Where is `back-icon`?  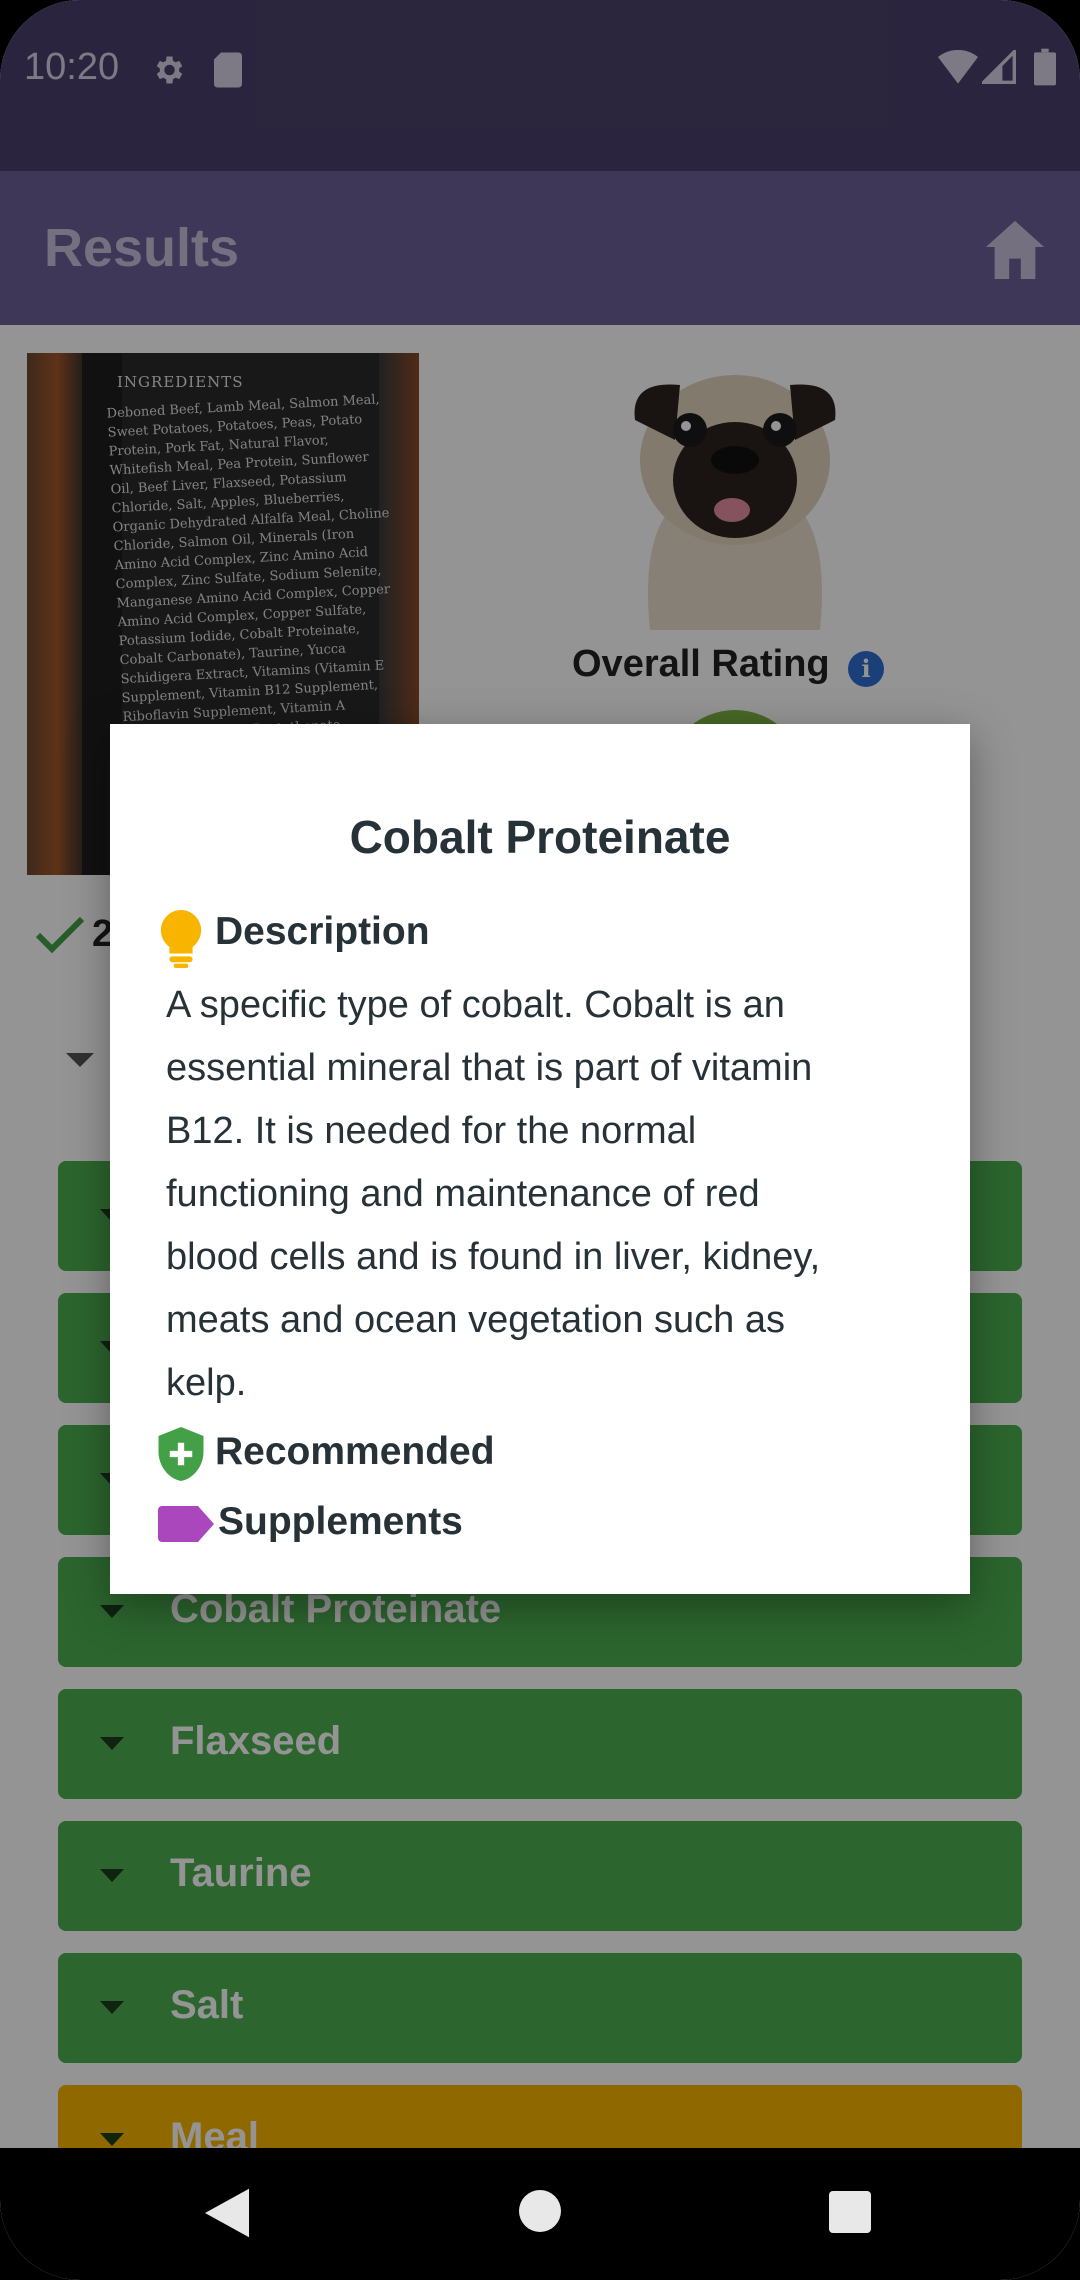
back-icon is located at coordinates (227, 2213).